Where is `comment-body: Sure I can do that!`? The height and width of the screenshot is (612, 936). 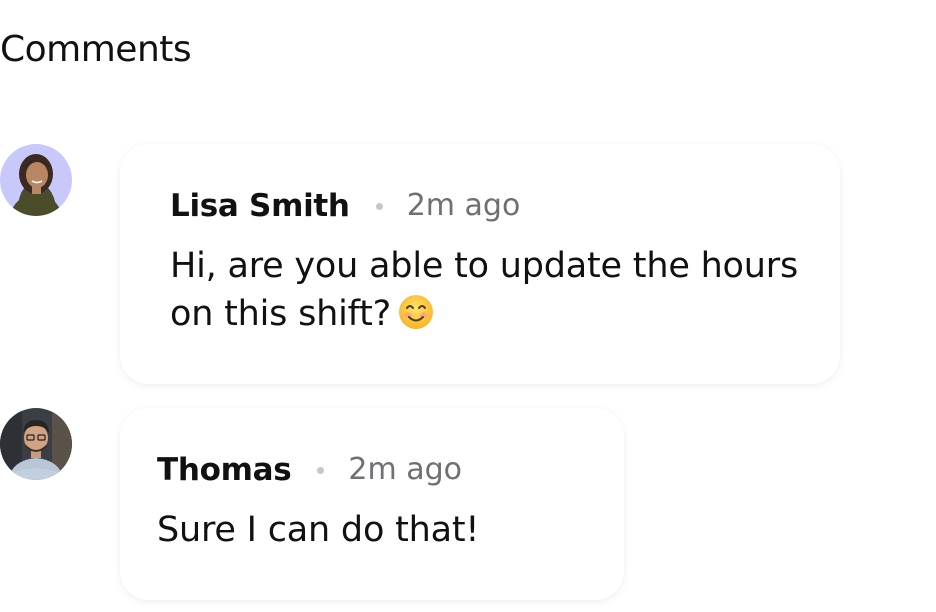
comment-body: Sure I can do that! is located at coordinates (387, 530).